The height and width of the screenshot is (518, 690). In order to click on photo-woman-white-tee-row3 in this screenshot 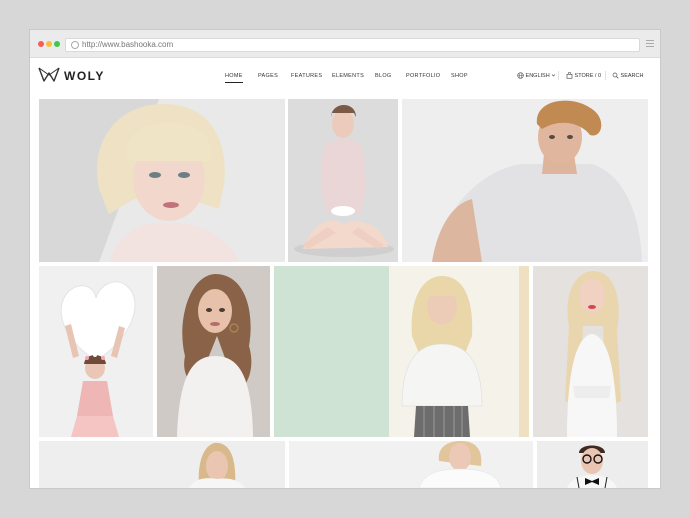, I will do `click(411, 464)`.